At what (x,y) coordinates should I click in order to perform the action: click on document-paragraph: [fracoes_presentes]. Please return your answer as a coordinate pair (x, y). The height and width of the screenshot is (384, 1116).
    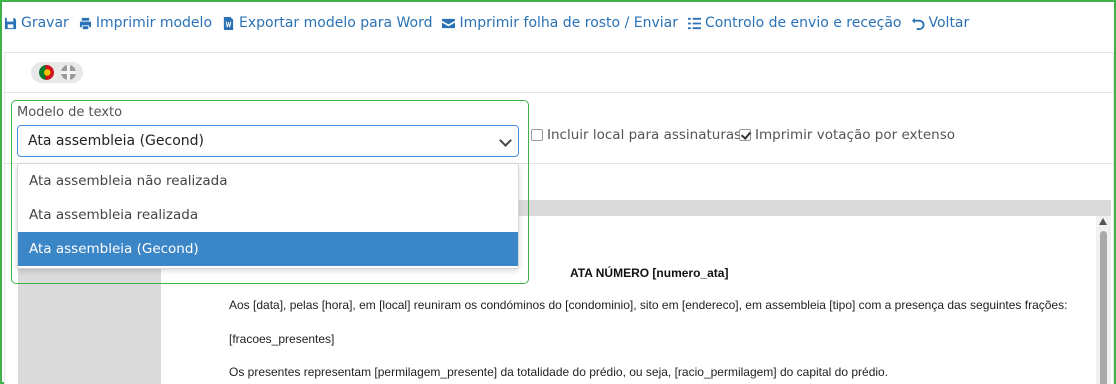
    Looking at the image, I should click on (282, 339).